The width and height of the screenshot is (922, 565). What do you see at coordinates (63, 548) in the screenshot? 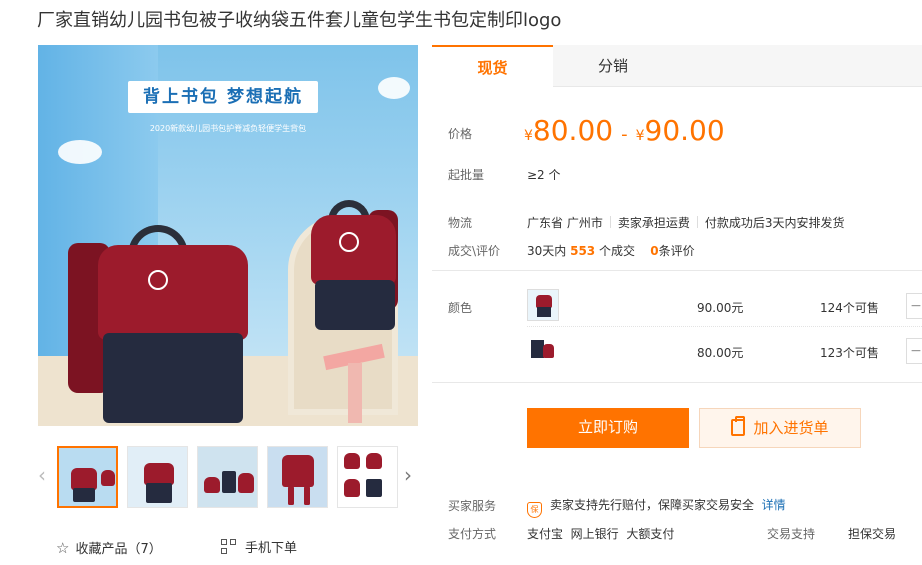
I see `star-icon: ☆` at bounding box center [63, 548].